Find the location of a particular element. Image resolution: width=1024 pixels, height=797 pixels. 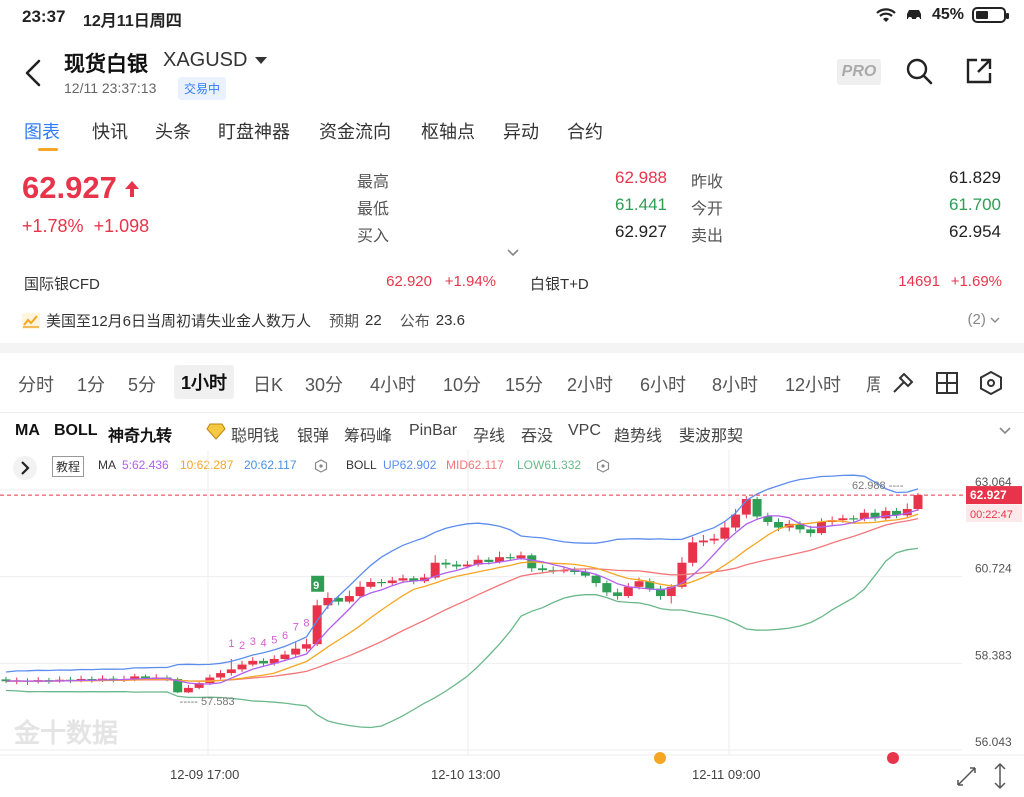

x-tick-label: 12-10 13:00 is located at coordinates (465, 774).